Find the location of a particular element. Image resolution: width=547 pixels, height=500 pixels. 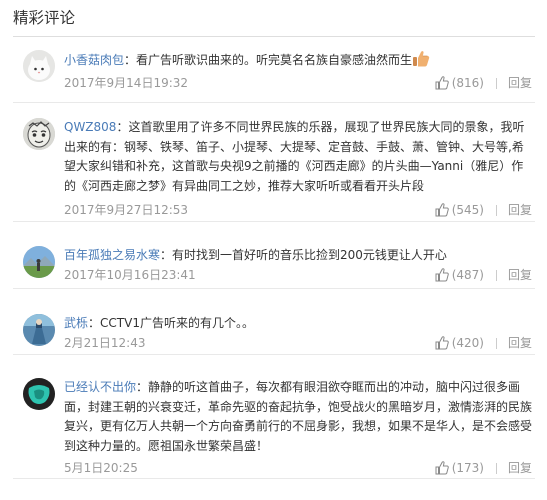

comment-text: 有时找到一首好听的音乐比捡到200元钱更让人开心 is located at coordinates (309, 255).